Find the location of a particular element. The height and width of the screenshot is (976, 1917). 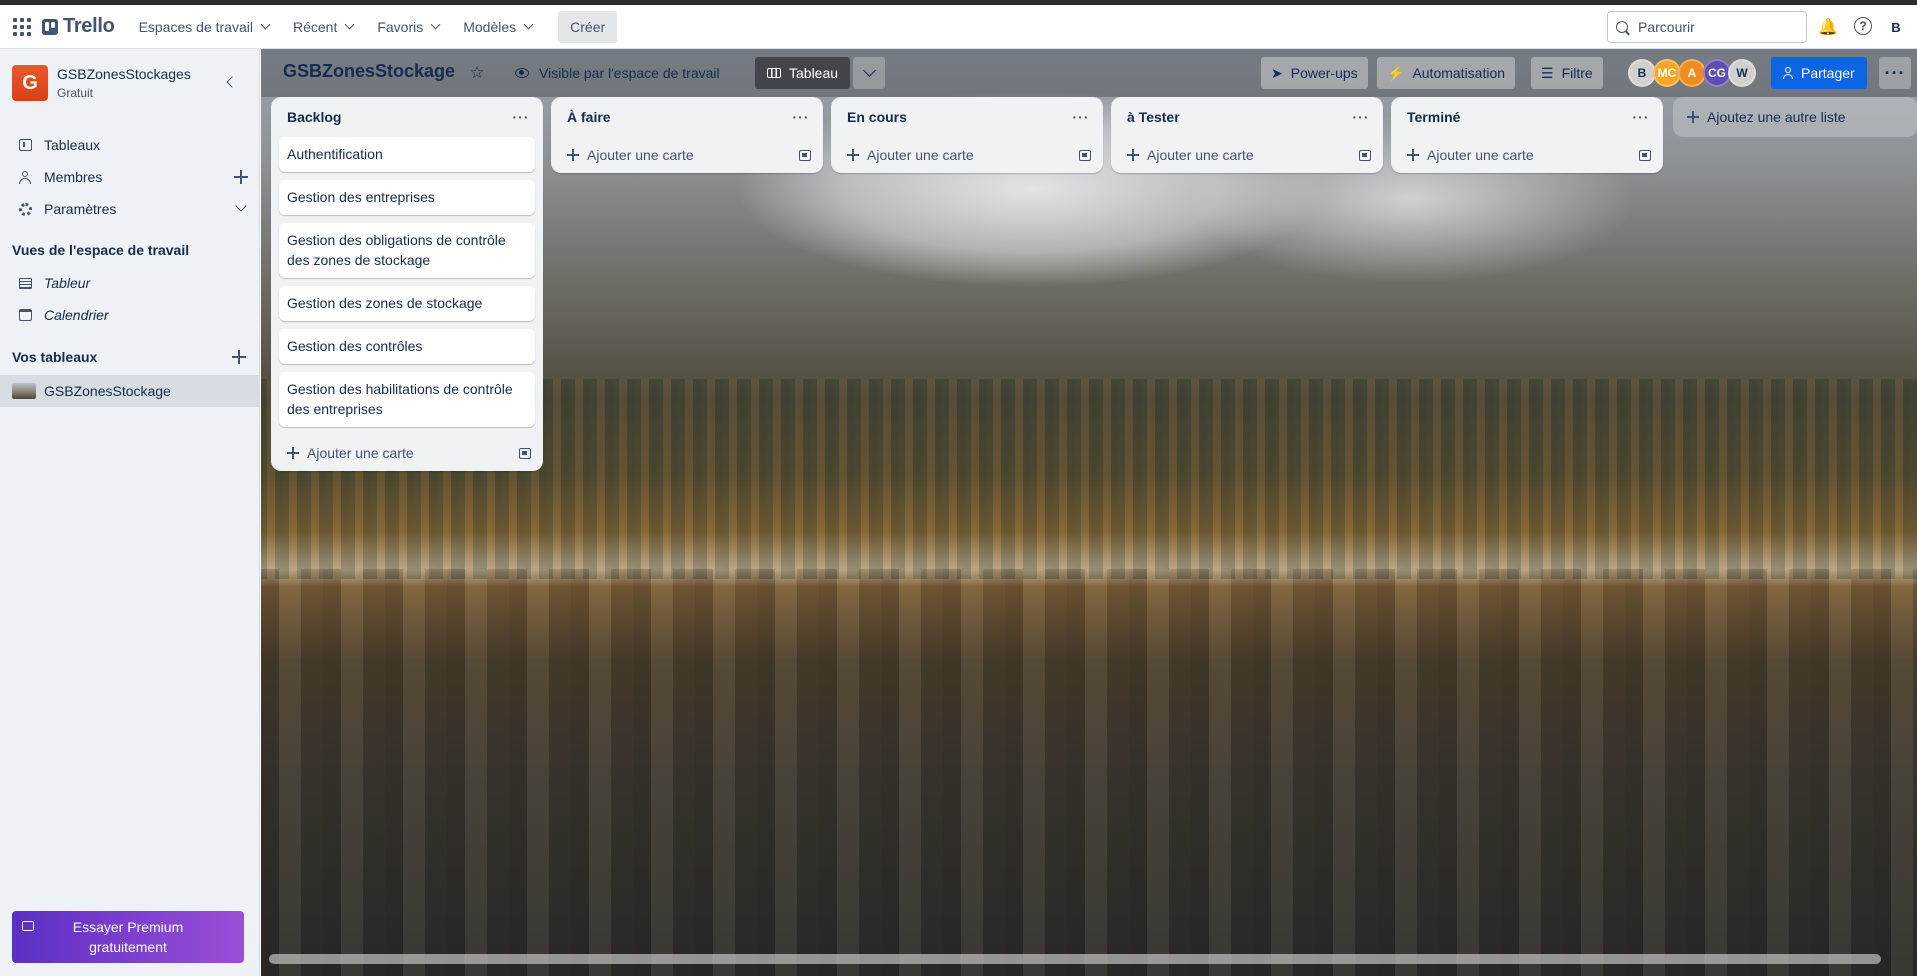

horizontal-scrollbar is located at coordinates (1075, 959).